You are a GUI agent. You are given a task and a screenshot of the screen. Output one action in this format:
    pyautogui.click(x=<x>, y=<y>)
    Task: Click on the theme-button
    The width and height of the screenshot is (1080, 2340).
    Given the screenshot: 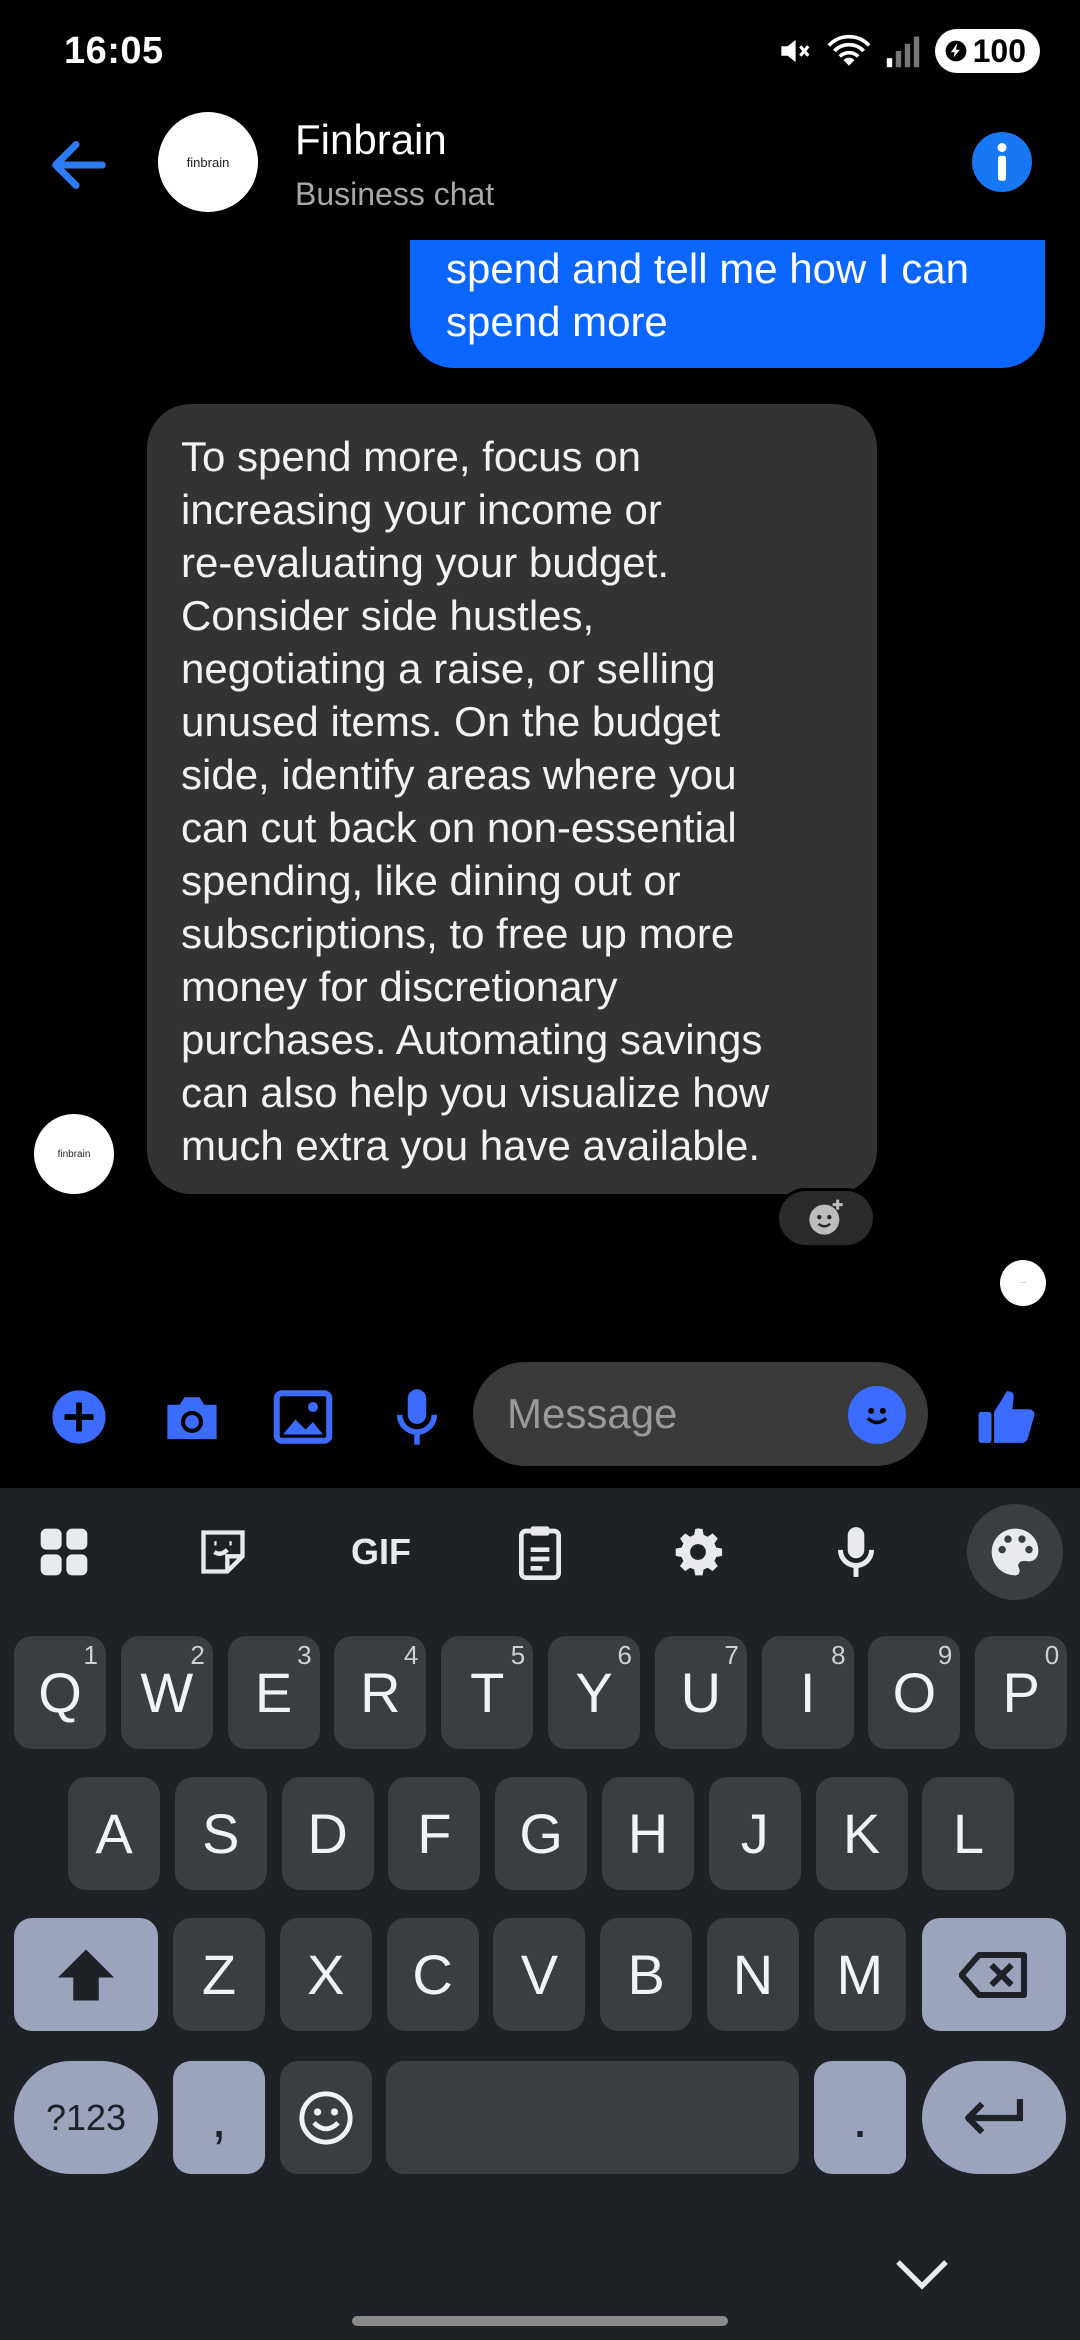 What is the action you would take?
    pyautogui.click(x=1015, y=1552)
    